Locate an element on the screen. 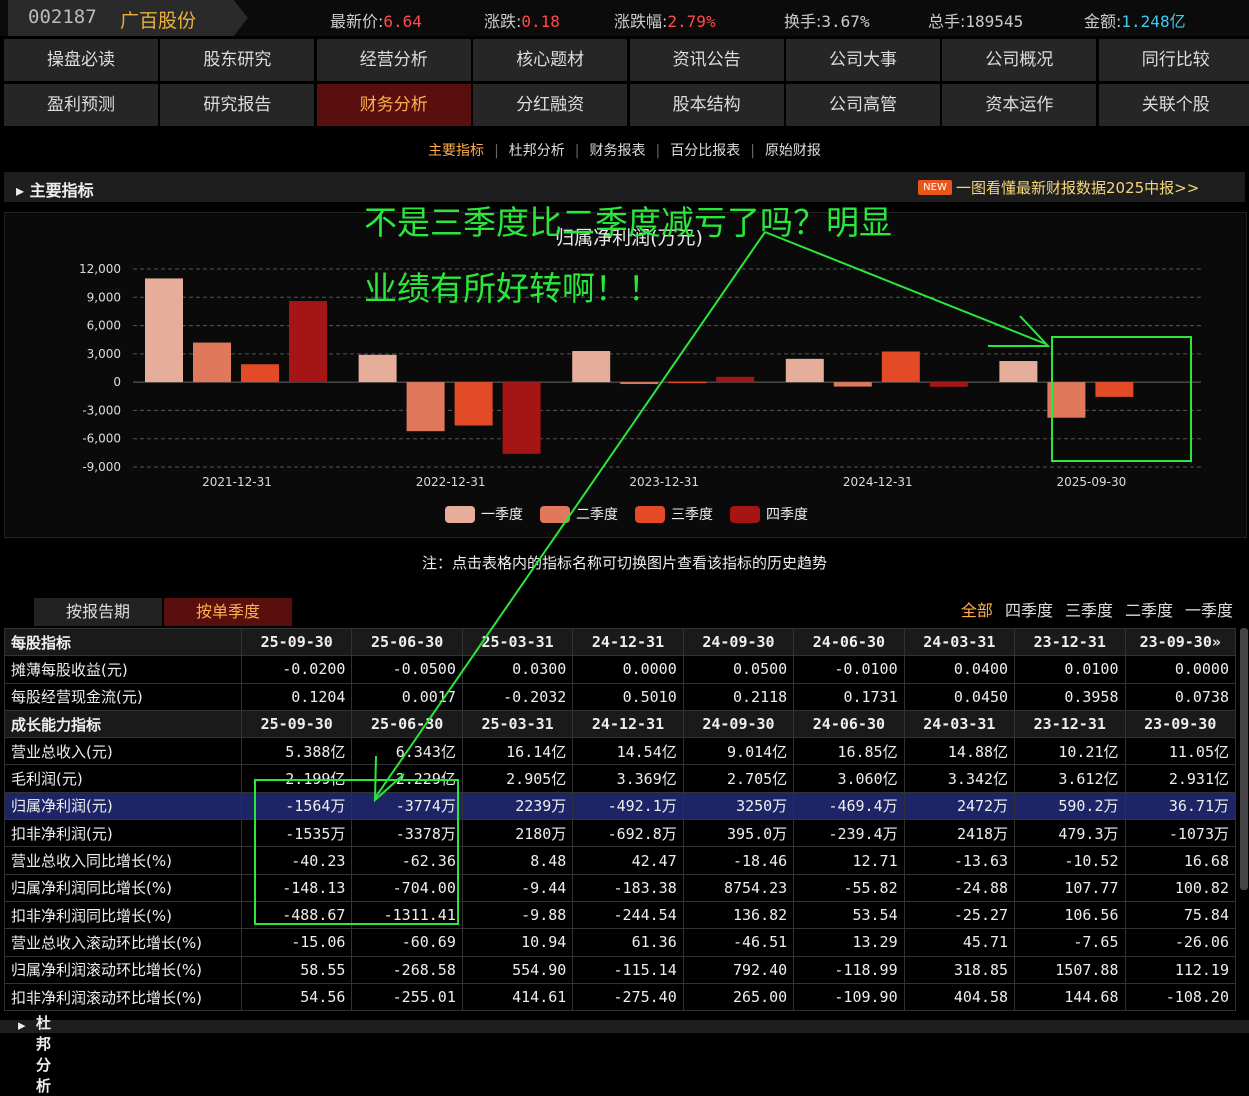  nav-item-2: 研究报告 is located at coordinates (237, 105).